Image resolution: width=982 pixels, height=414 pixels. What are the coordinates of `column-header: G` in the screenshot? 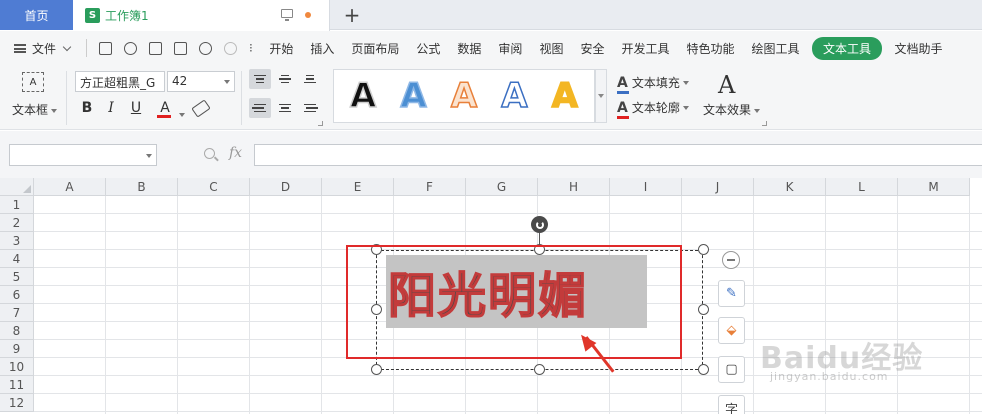 It's located at (502, 187).